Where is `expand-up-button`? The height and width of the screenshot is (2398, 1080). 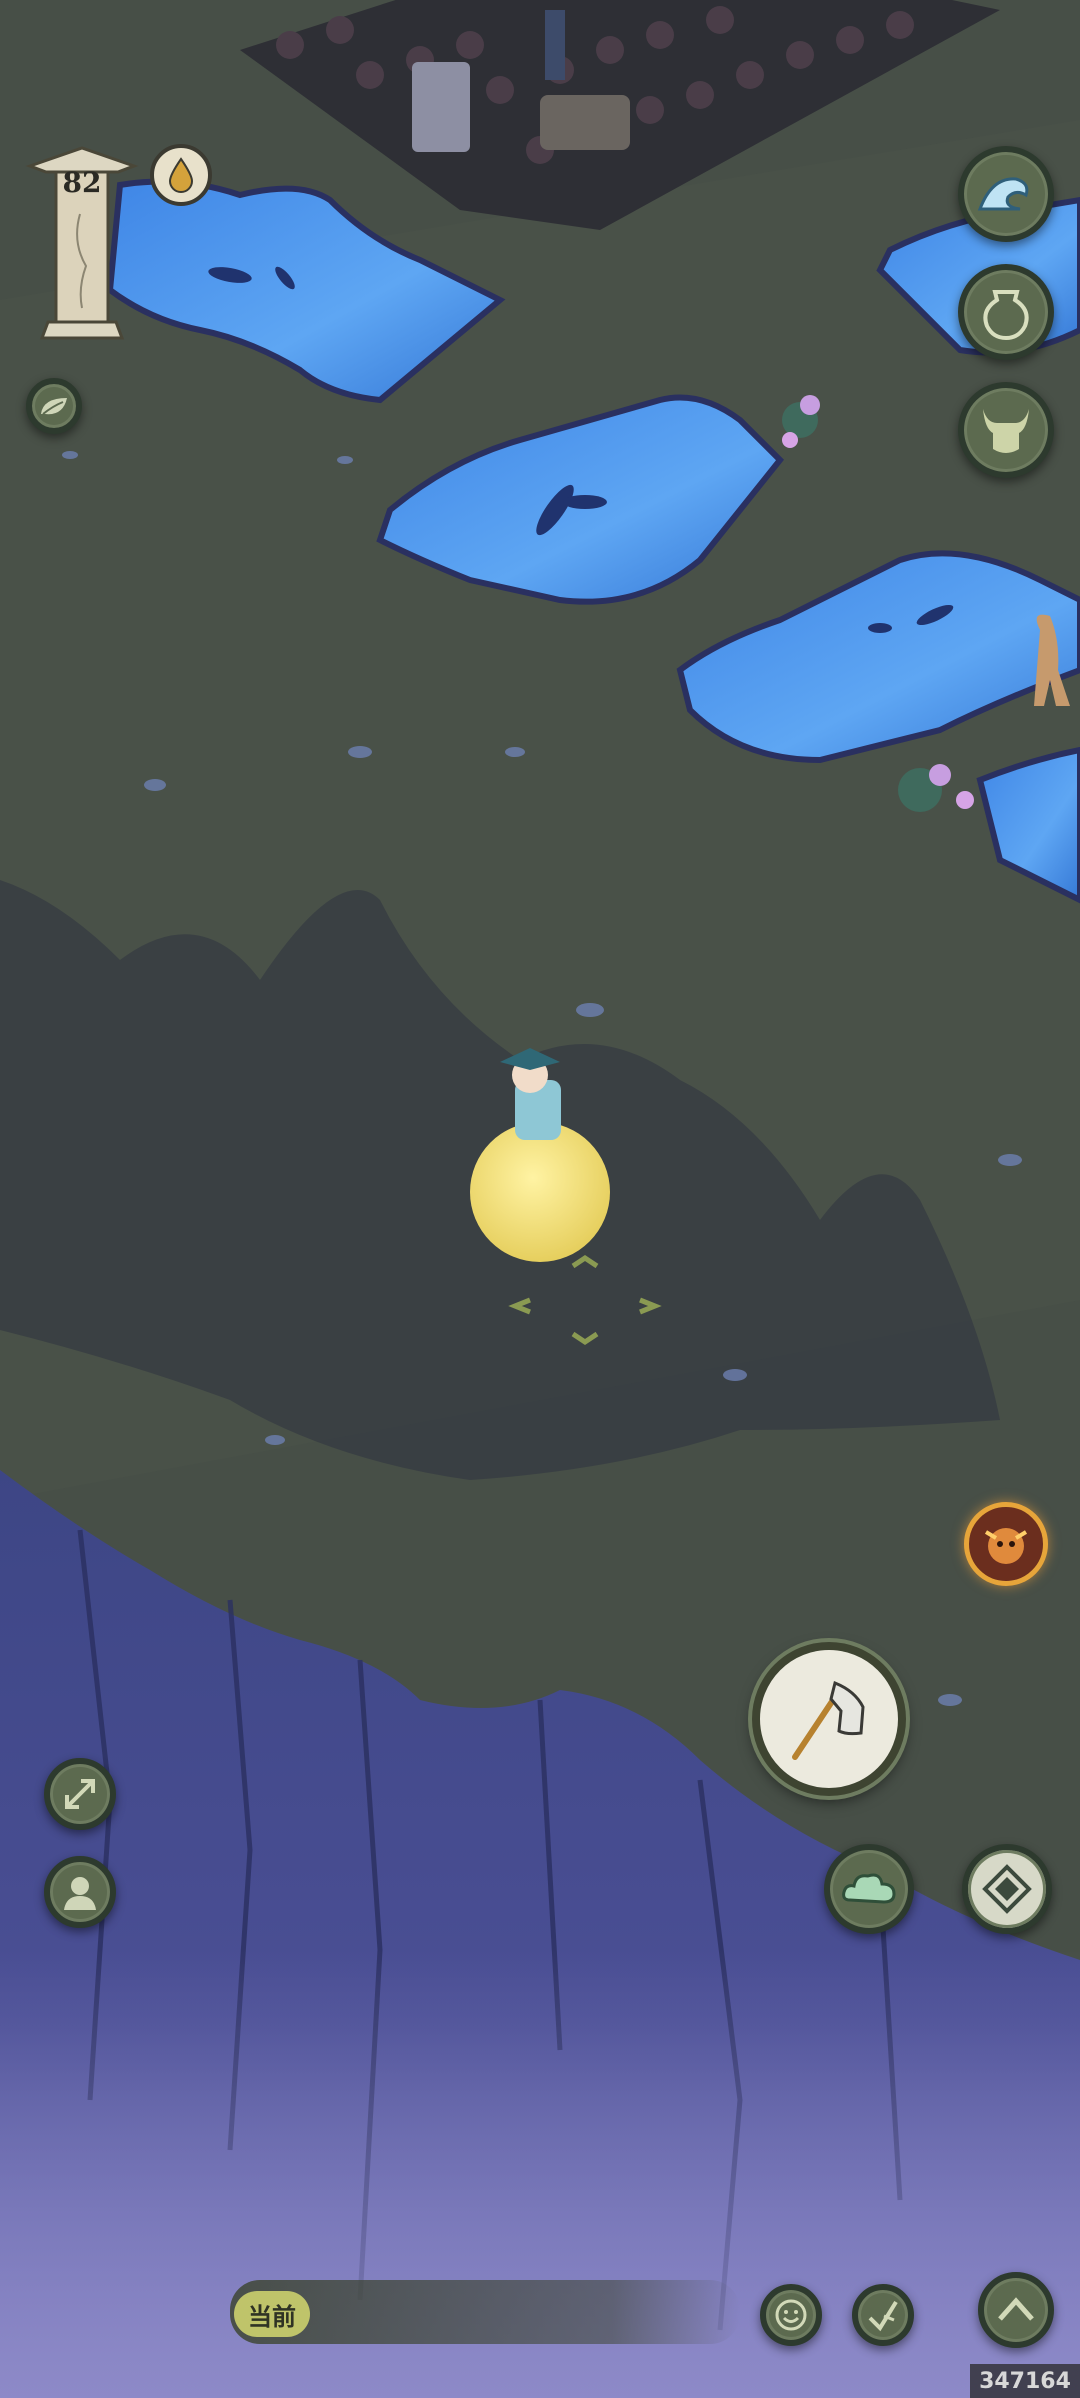 expand-up-button is located at coordinates (1016, 2310).